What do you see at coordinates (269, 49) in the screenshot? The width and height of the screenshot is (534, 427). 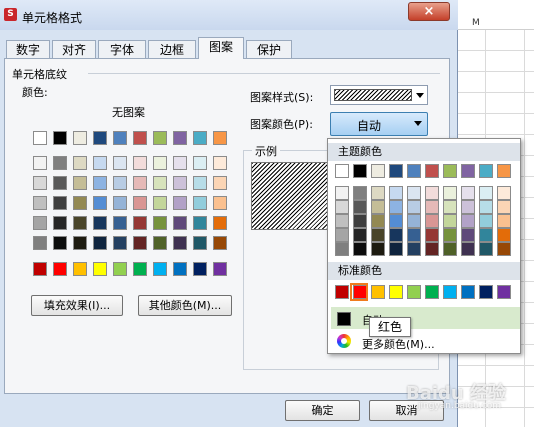 I see `tab-protection: 保护` at bounding box center [269, 49].